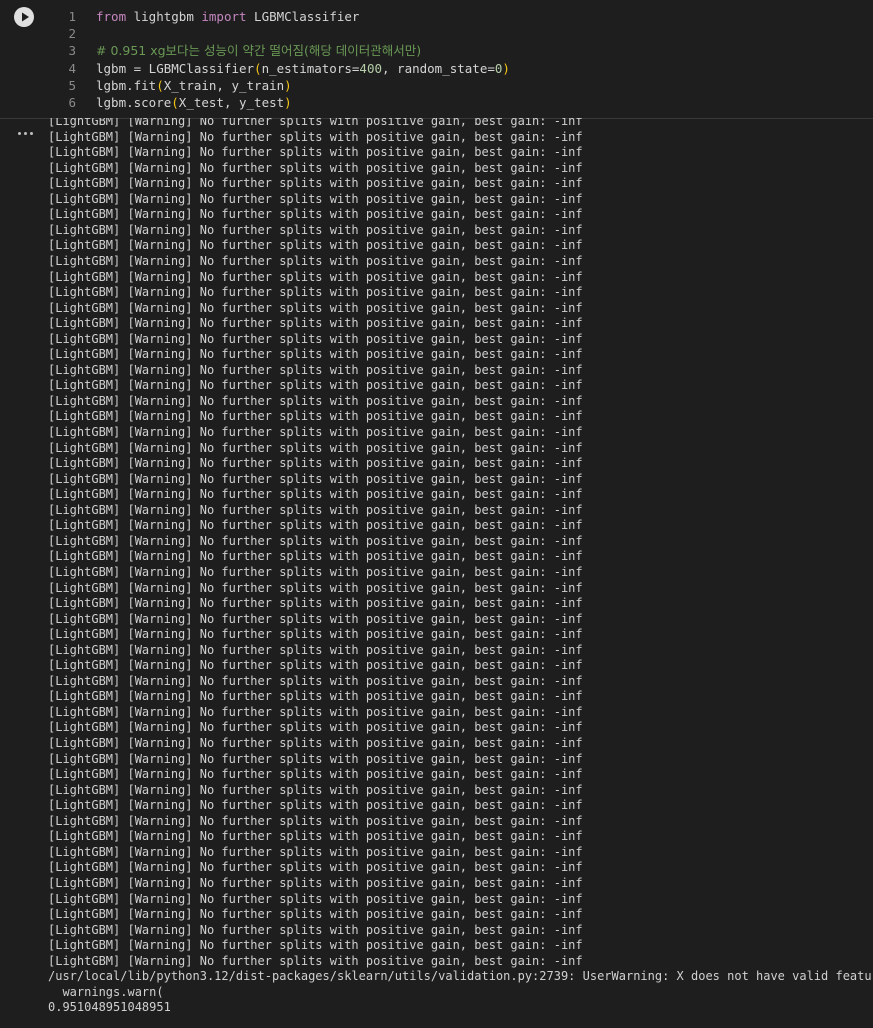 This screenshot has width=873, height=1028. What do you see at coordinates (224, 16) in the screenshot?
I see `code-token: import` at bounding box center [224, 16].